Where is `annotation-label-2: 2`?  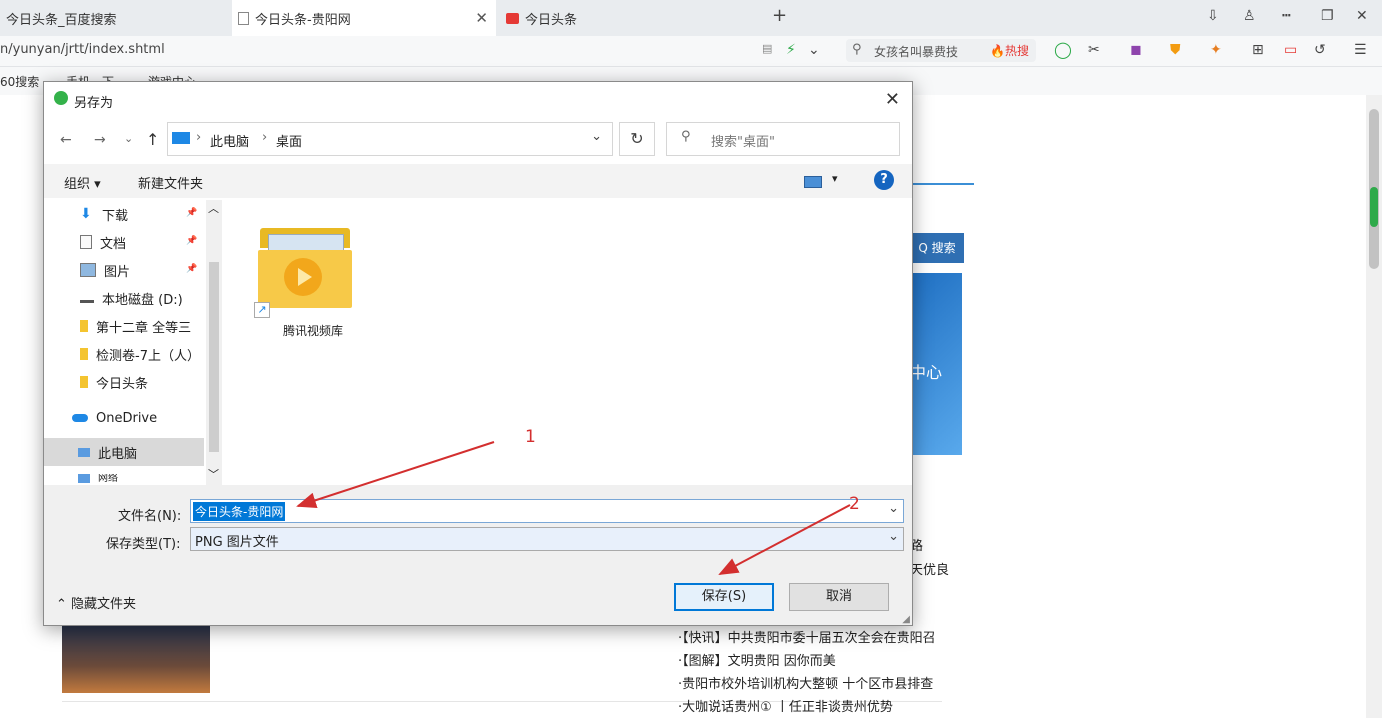 annotation-label-2: 2 is located at coordinates (854, 504).